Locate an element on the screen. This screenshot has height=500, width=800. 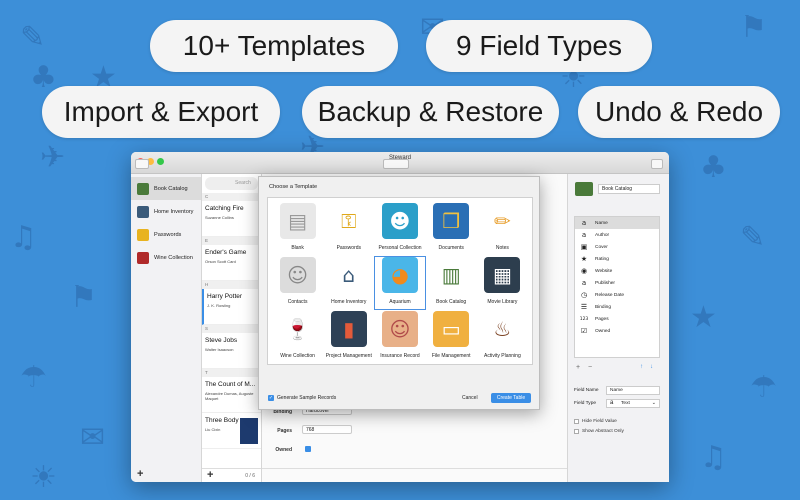
list-item: Ender's Game Orson Scott Card is located at coordinates (231, 263).